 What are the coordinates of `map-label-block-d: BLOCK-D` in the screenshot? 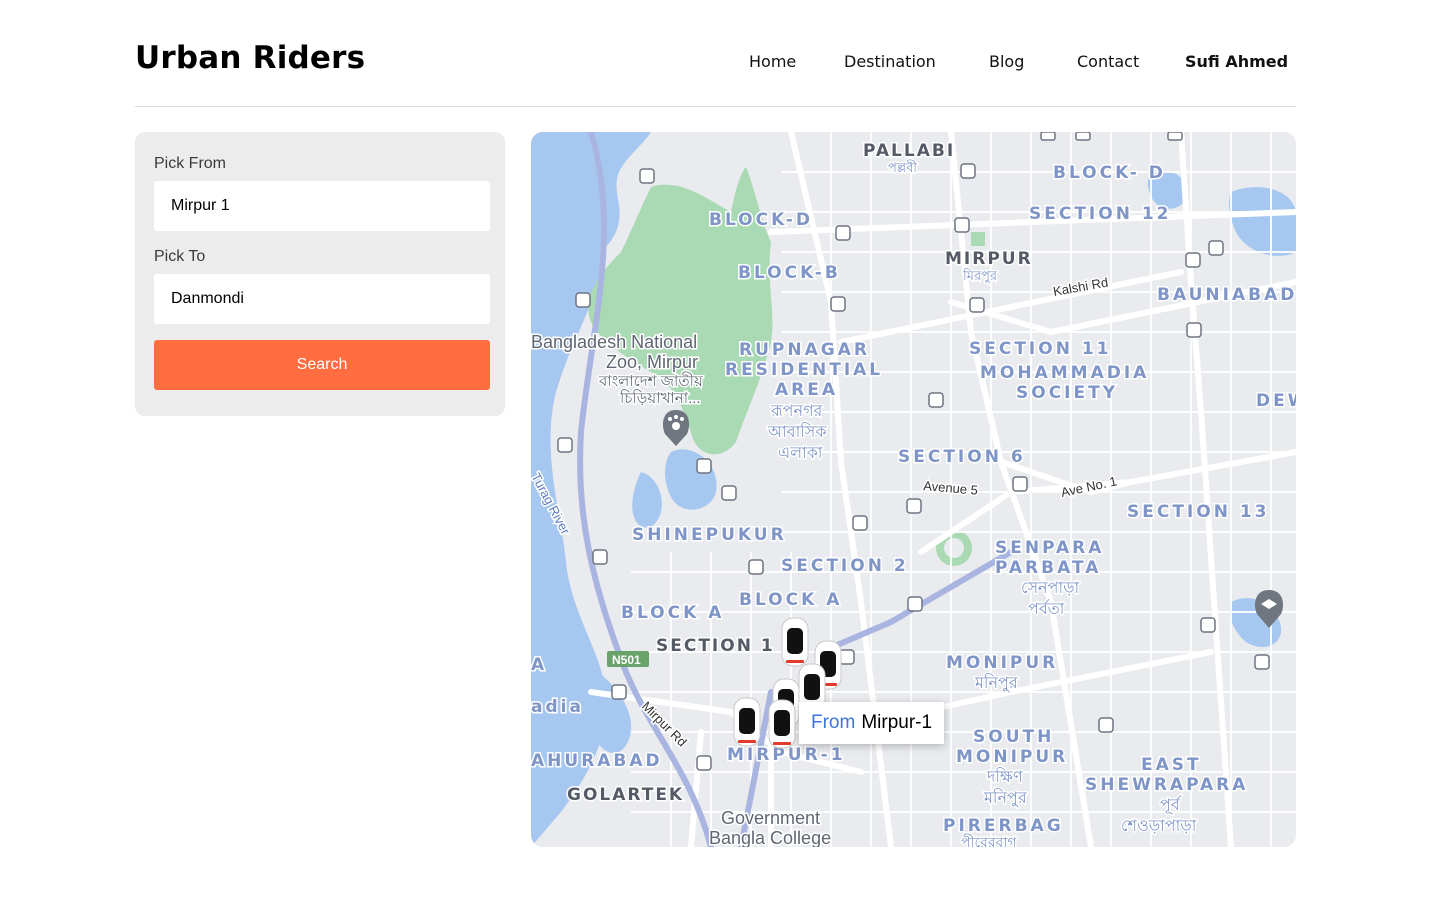 It's located at (761, 220).